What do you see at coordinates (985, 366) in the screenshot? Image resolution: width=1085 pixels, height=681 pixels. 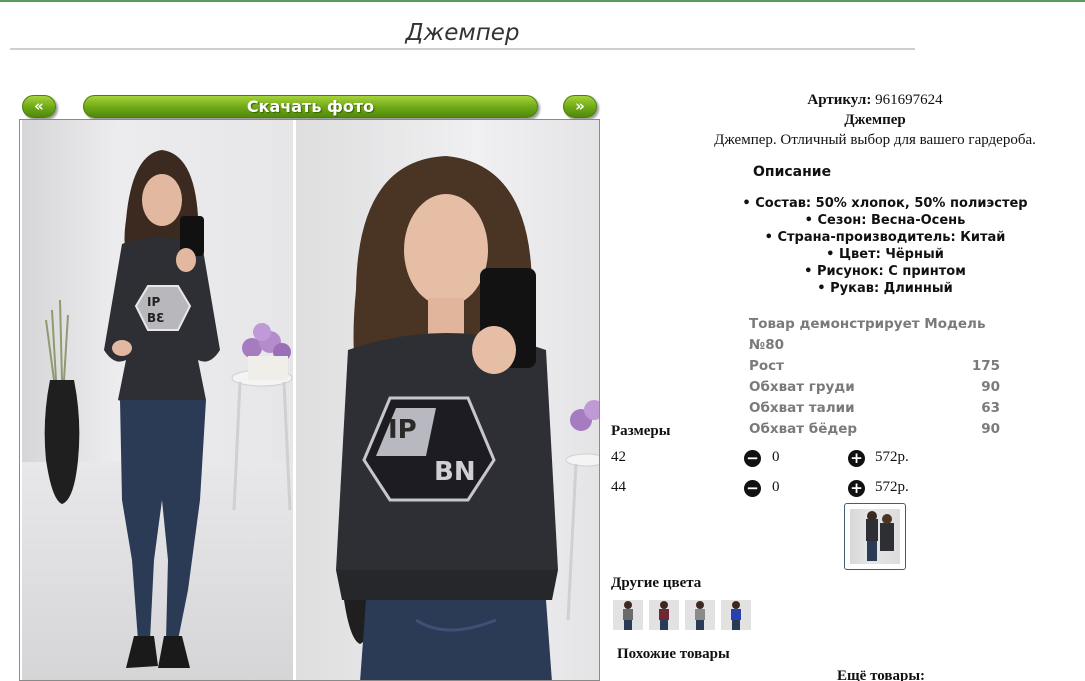 I see `measurement-value: 175` at bounding box center [985, 366].